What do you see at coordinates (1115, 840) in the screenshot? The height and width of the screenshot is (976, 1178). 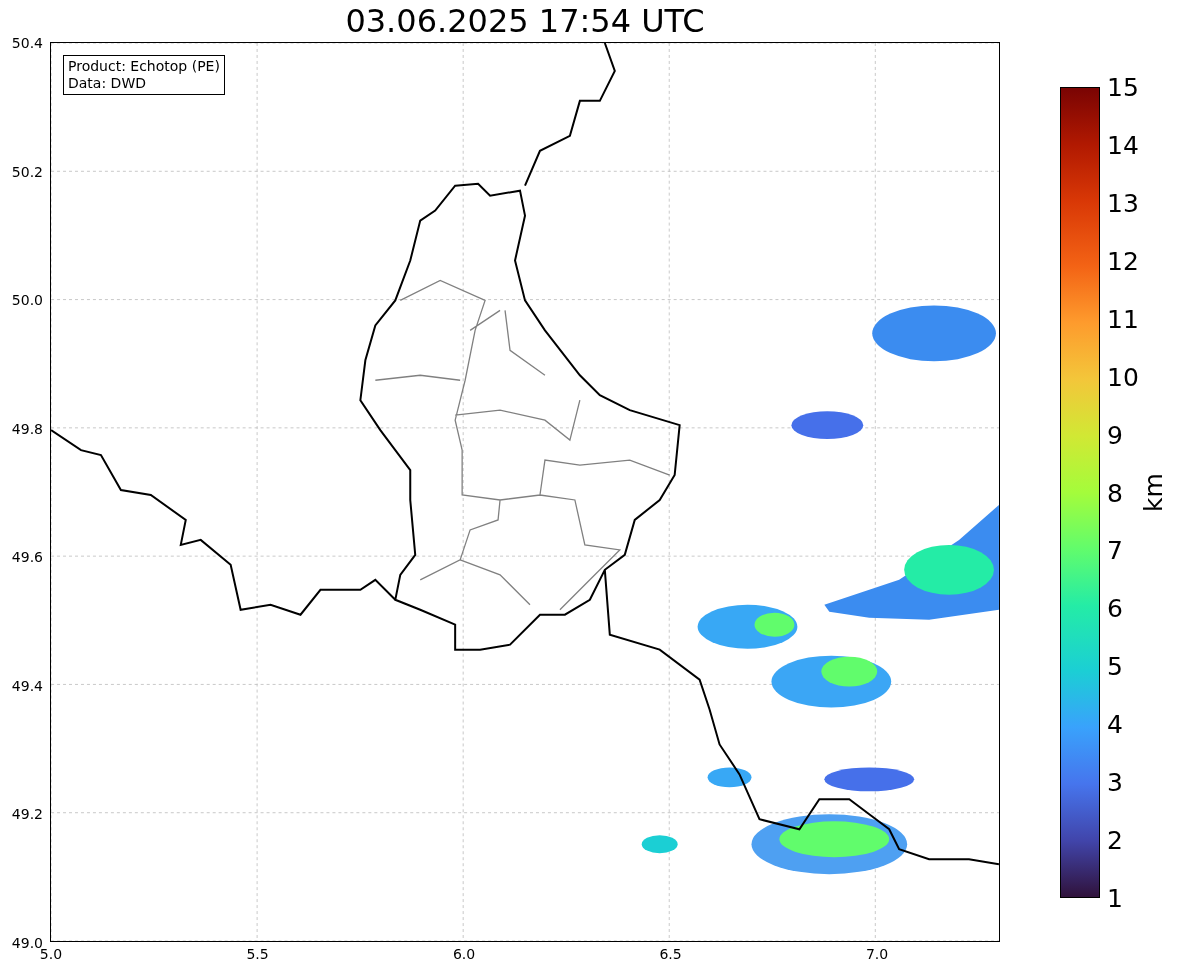 I see `colorbar-tick-label: 2` at bounding box center [1115, 840].